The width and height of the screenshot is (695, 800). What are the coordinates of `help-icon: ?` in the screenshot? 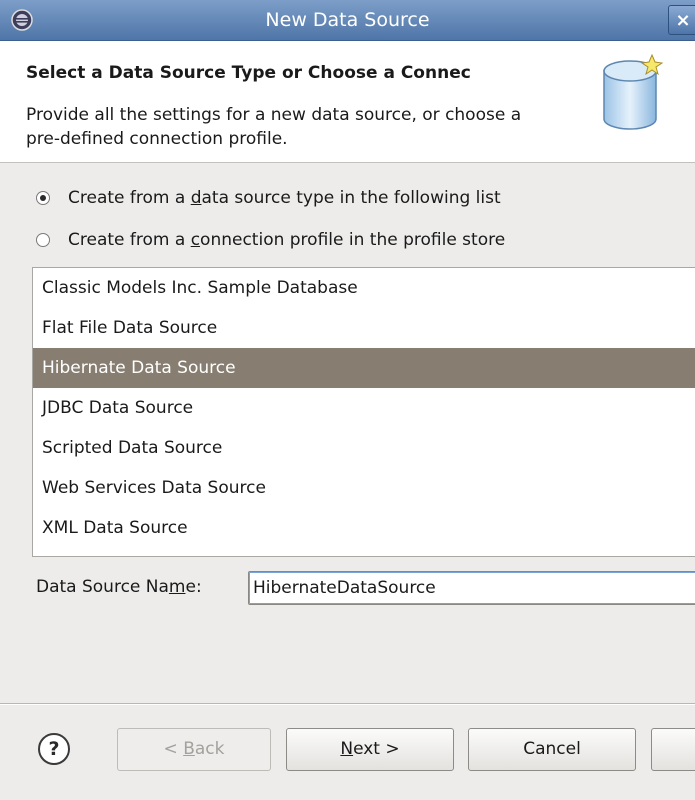 It's located at (54, 749).